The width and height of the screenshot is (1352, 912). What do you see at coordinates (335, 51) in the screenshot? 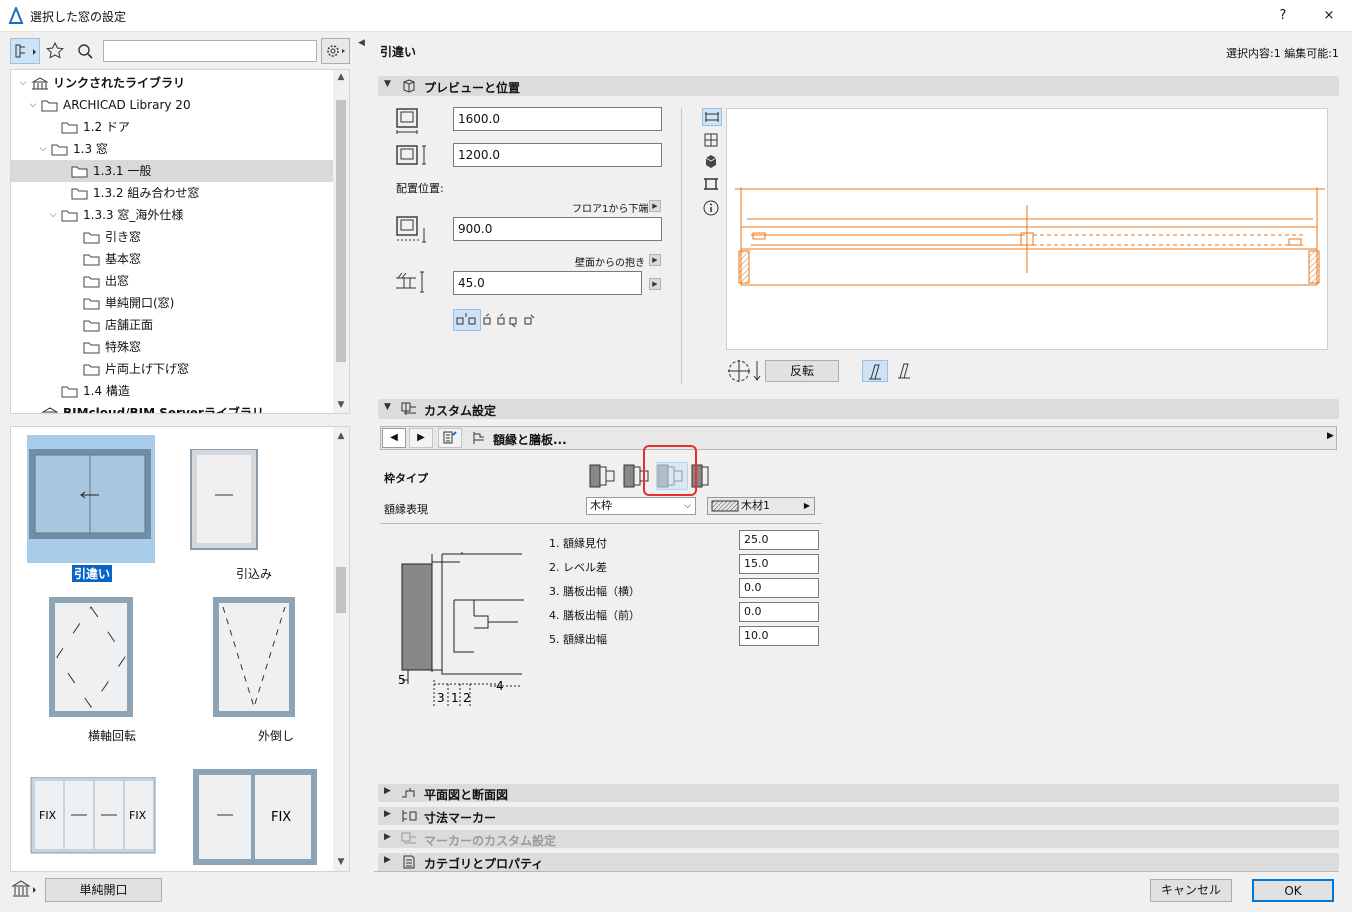
I see `settings-gear-button` at bounding box center [335, 51].